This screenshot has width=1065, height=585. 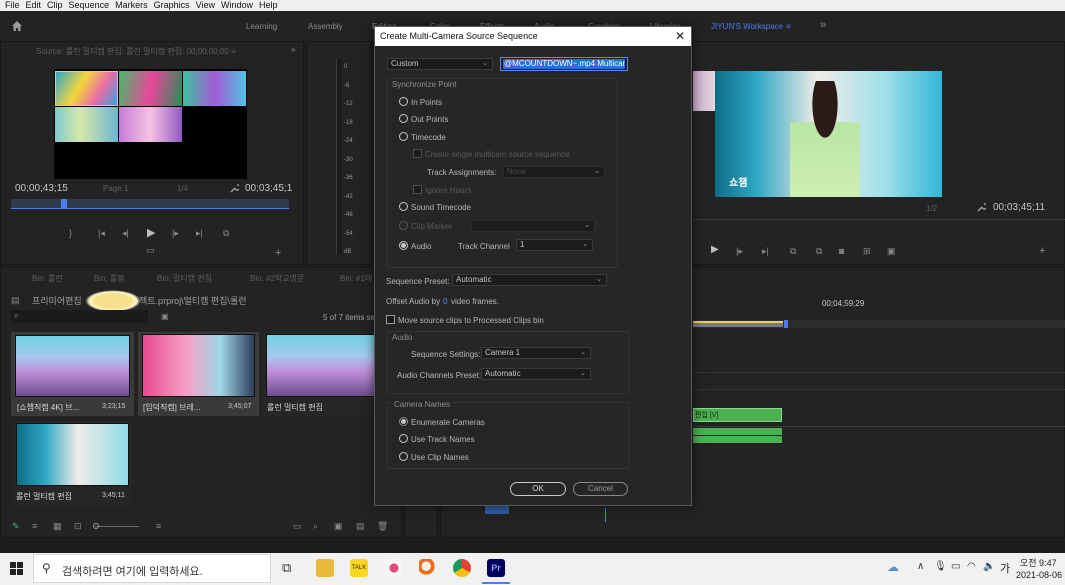 What do you see at coordinates (390, 319) in the screenshot?
I see `move-source-checkbox` at bounding box center [390, 319].